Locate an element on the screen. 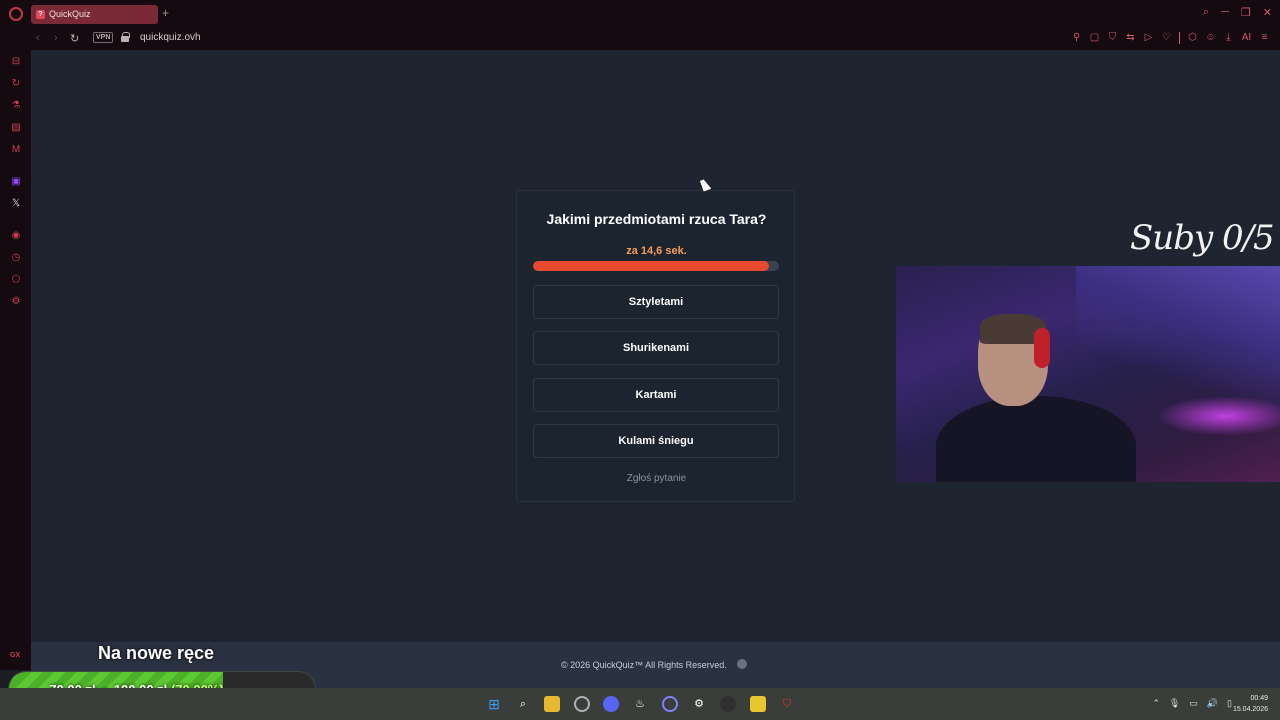 The width and height of the screenshot is (1280, 720). subs-counter: Suby 0/5 is located at coordinates (1202, 238).